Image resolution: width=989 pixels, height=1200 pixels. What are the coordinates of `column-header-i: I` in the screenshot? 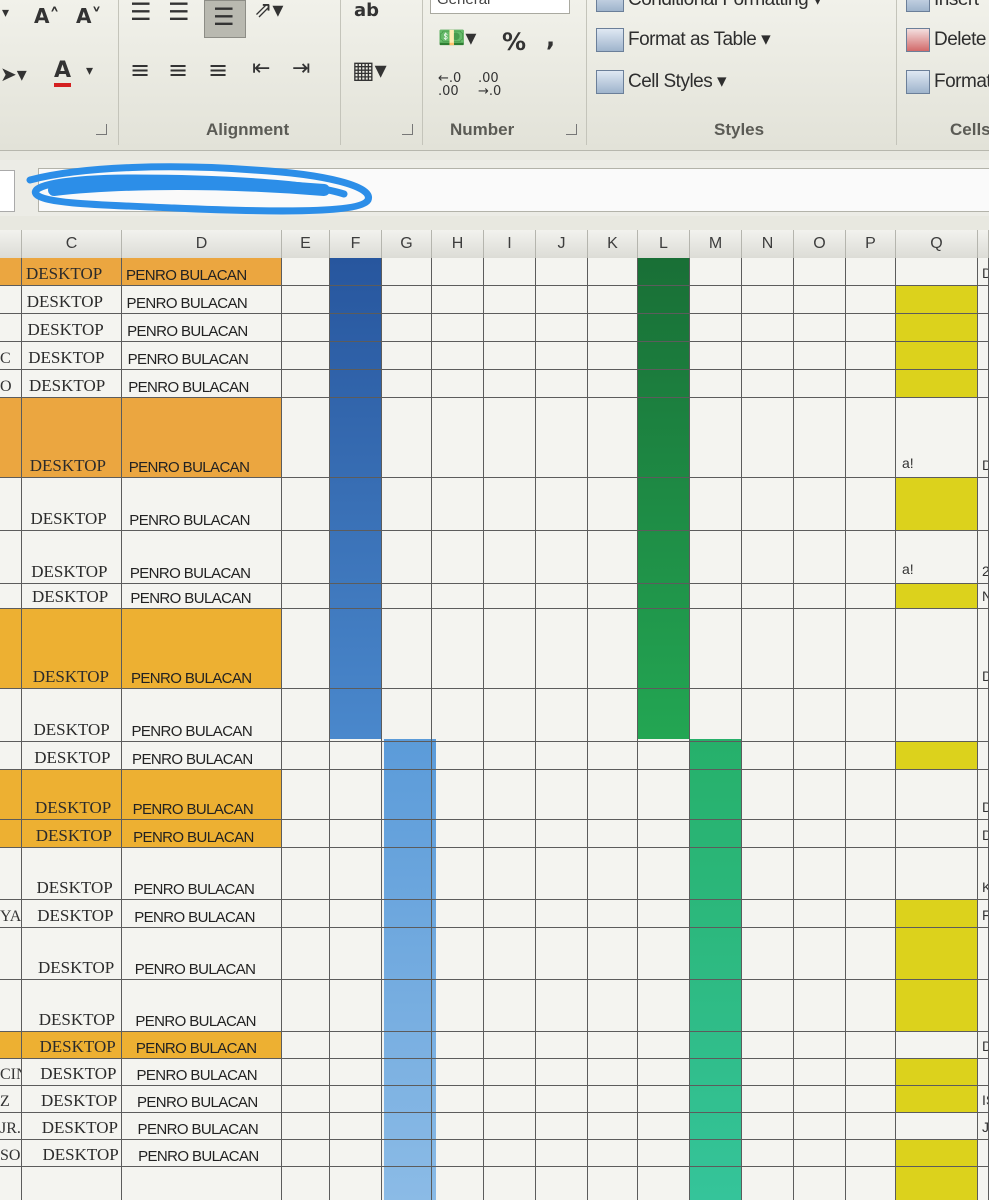 It's located at (510, 244).